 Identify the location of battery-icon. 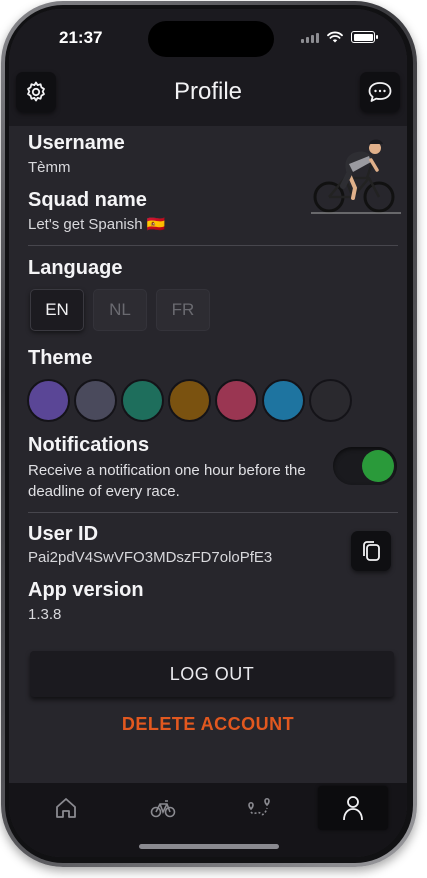
(364, 37).